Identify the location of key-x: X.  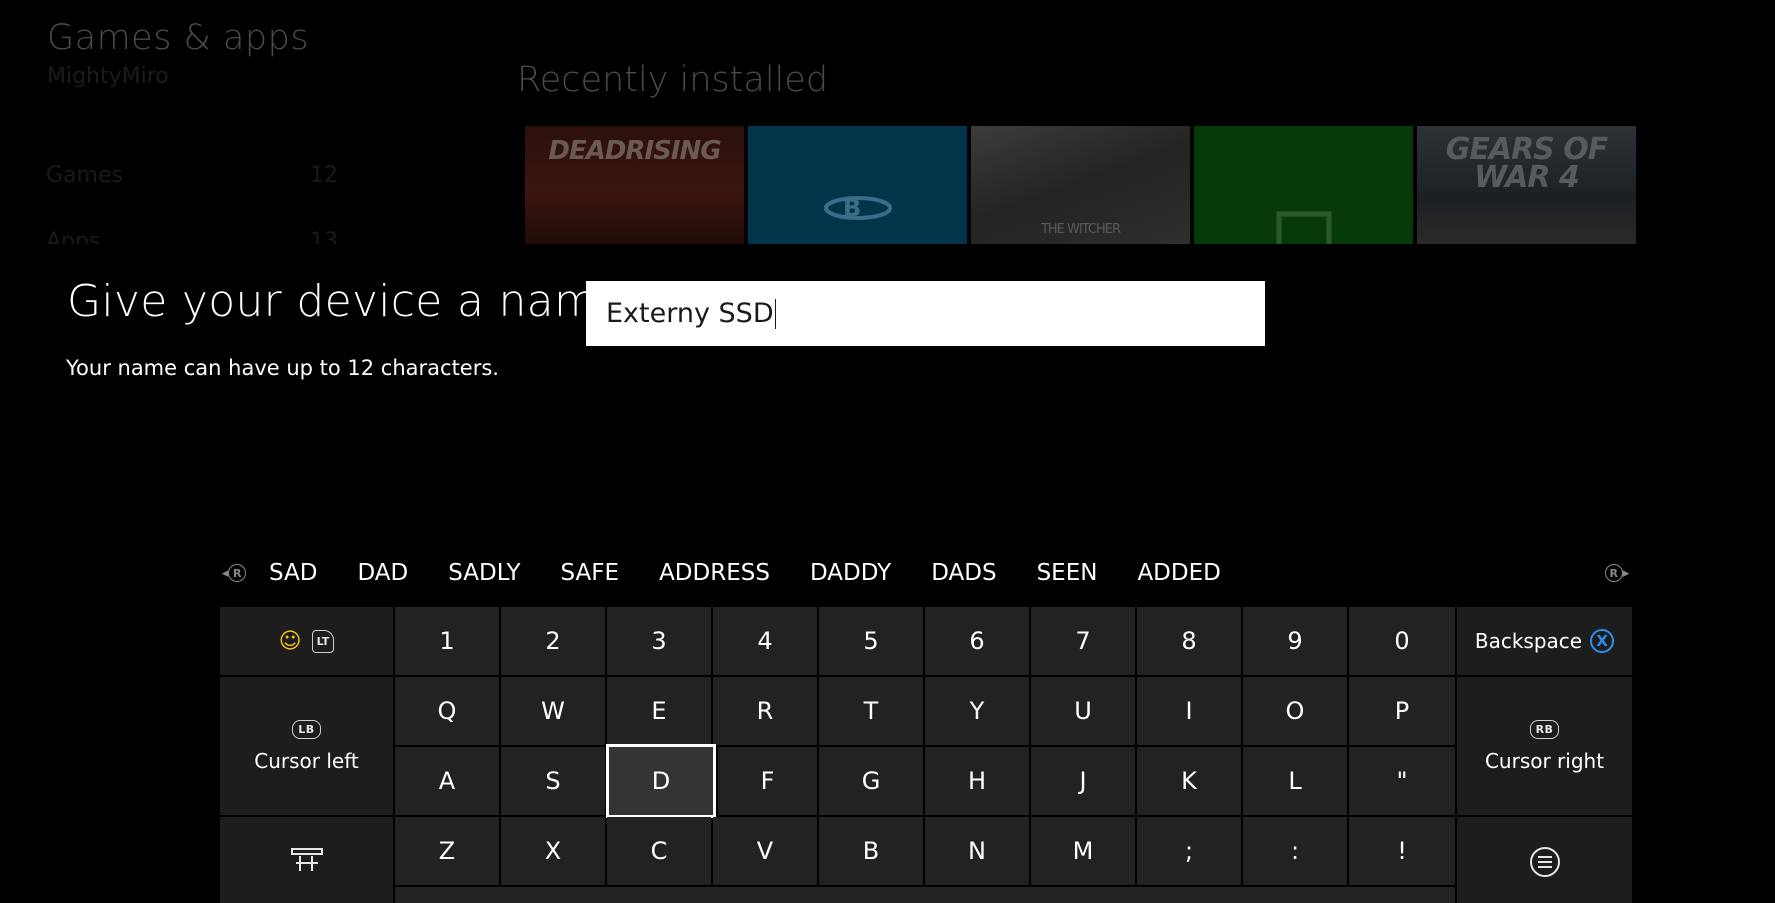
(553, 851).